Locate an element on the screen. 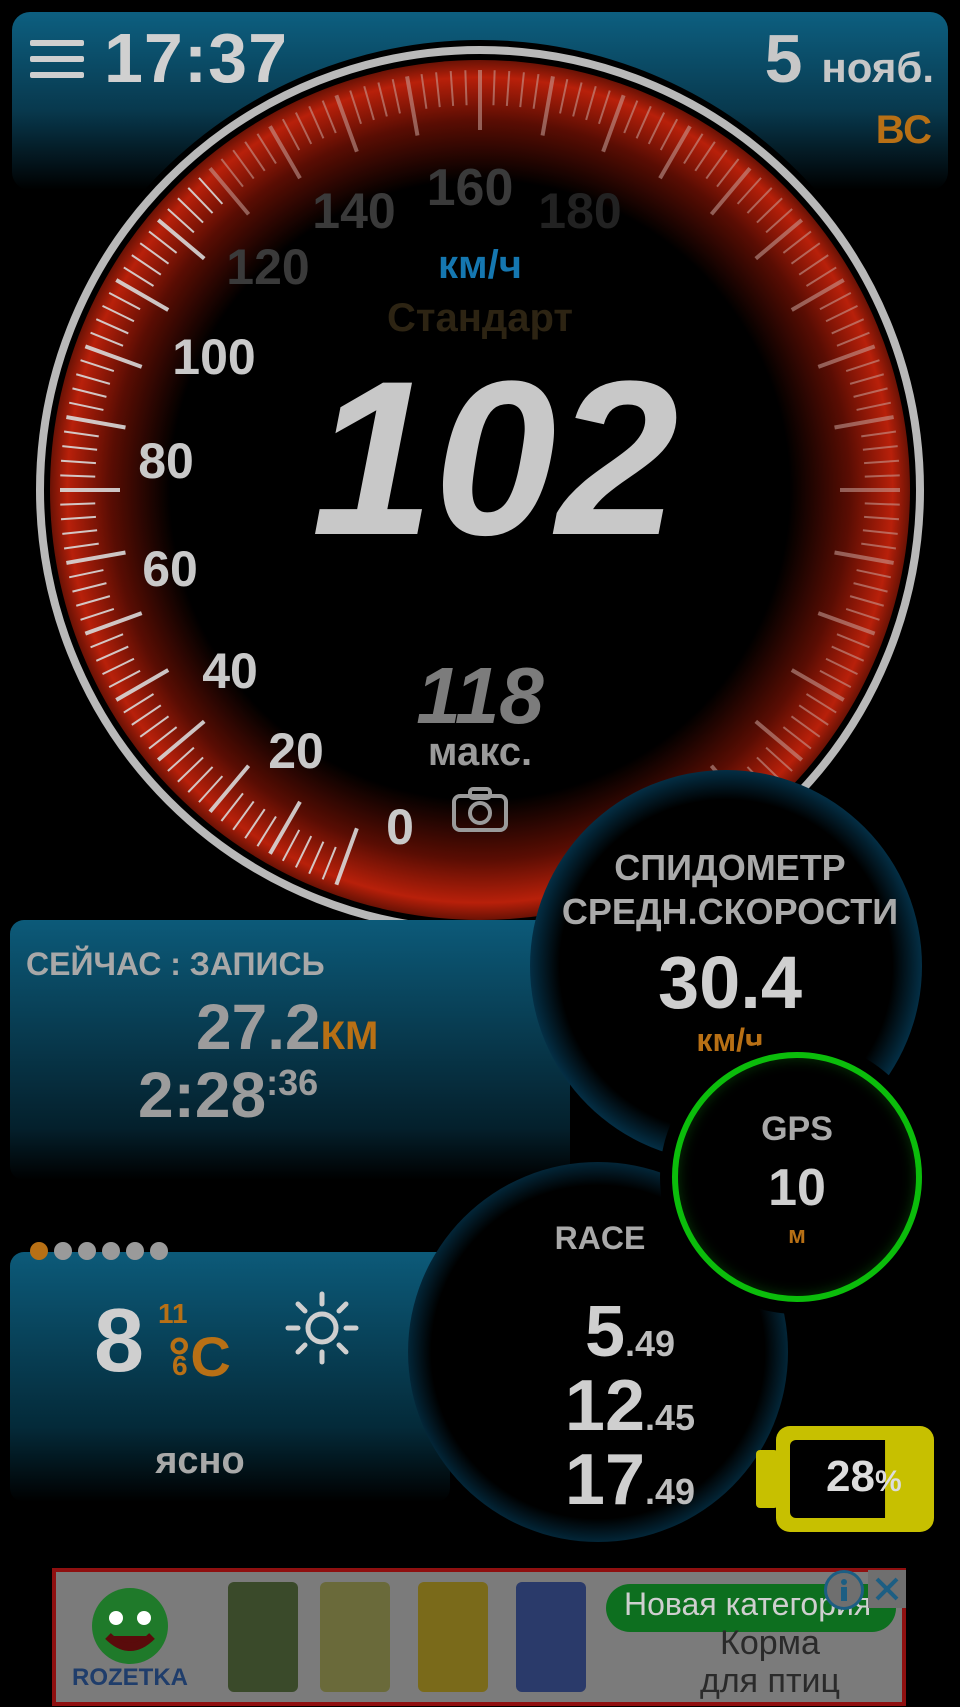 The height and width of the screenshot is (1707, 960). clock: 17:37 is located at coordinates (196, 58).